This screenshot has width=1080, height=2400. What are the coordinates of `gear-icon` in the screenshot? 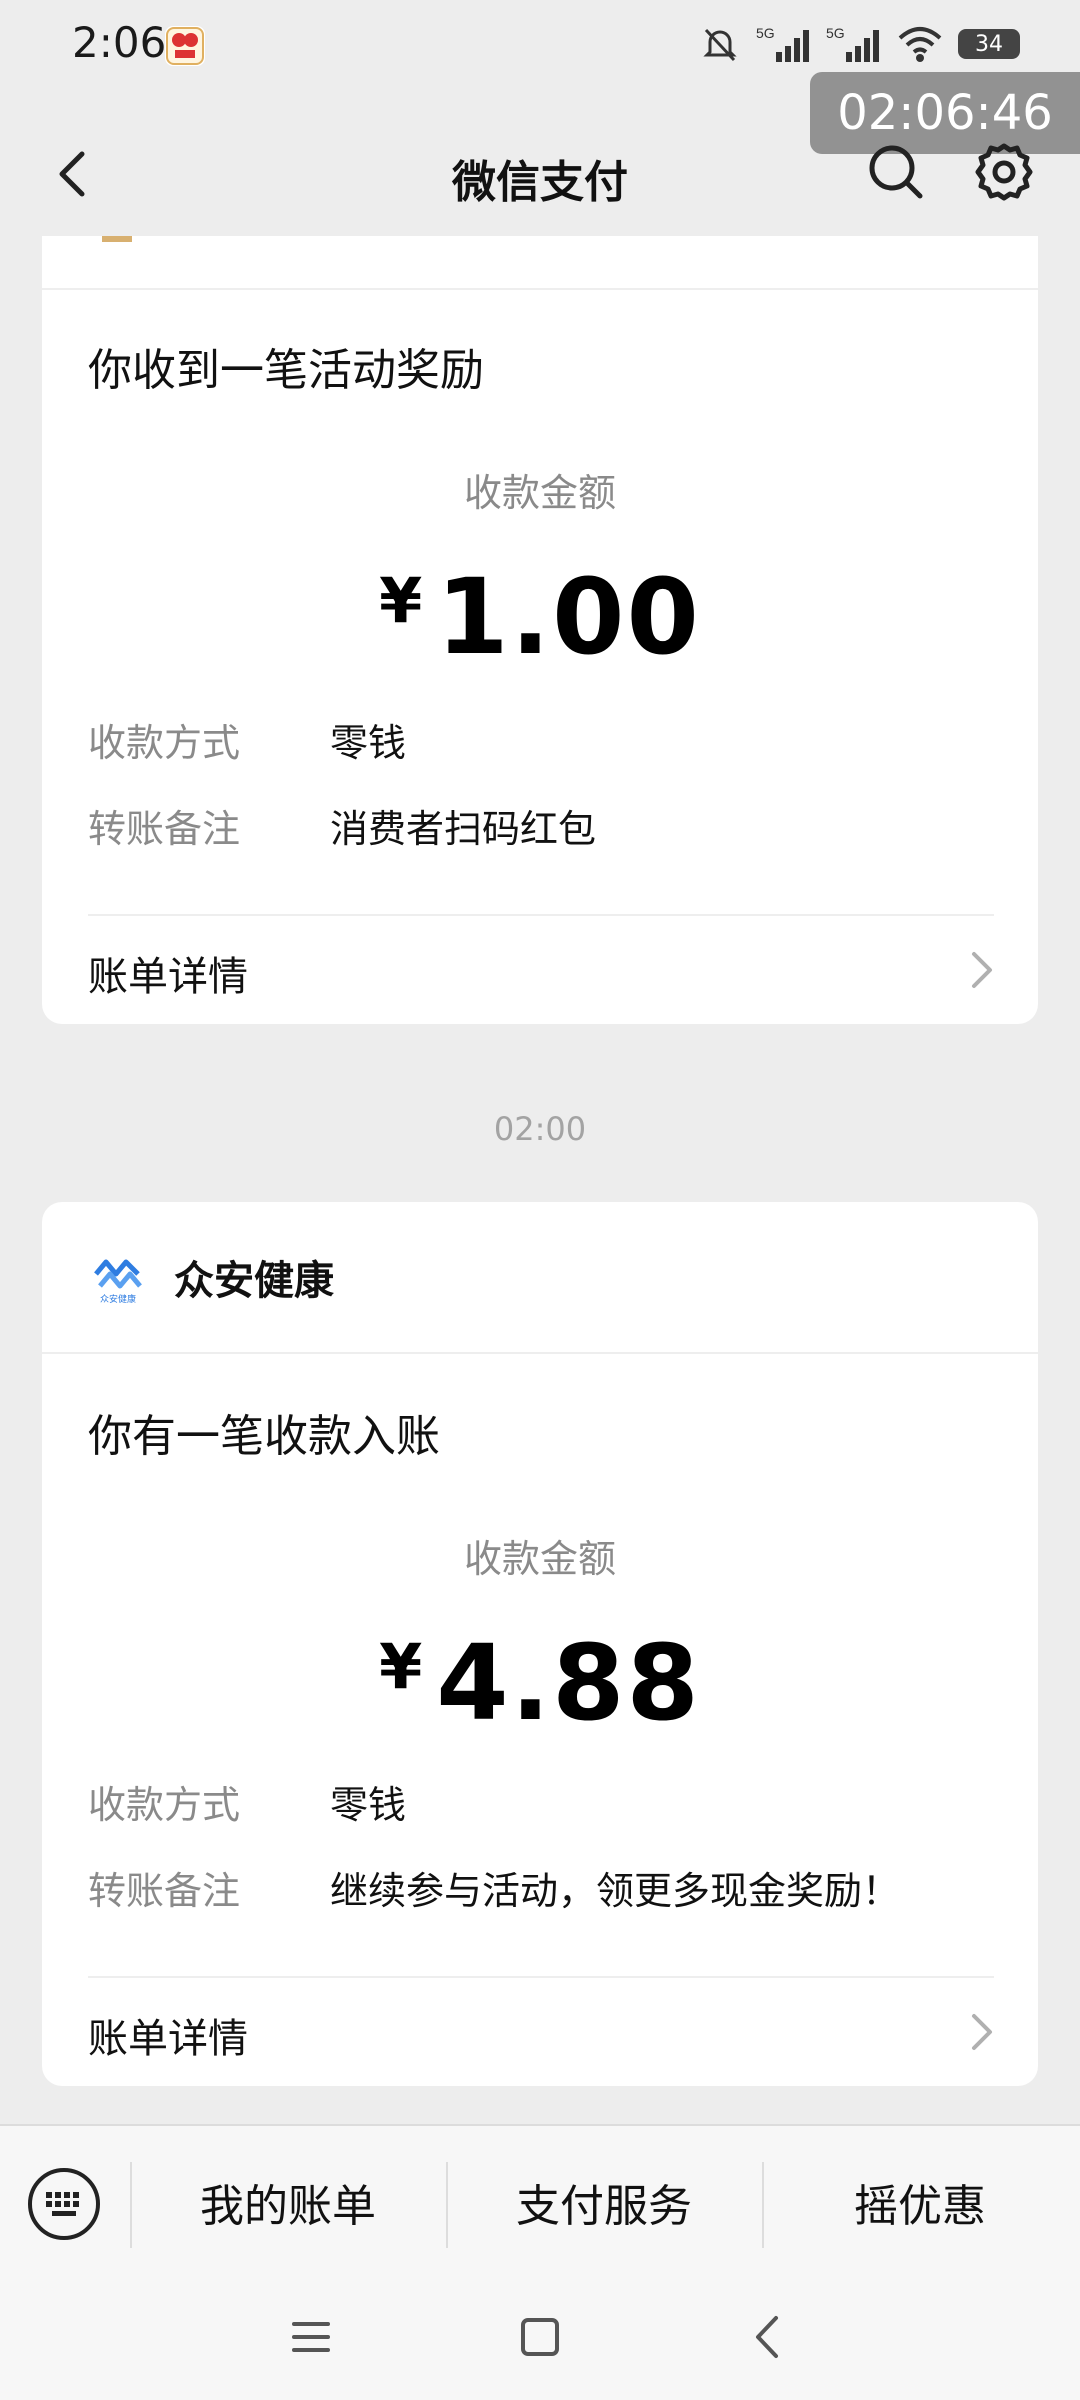 It's located at (1004, 172).